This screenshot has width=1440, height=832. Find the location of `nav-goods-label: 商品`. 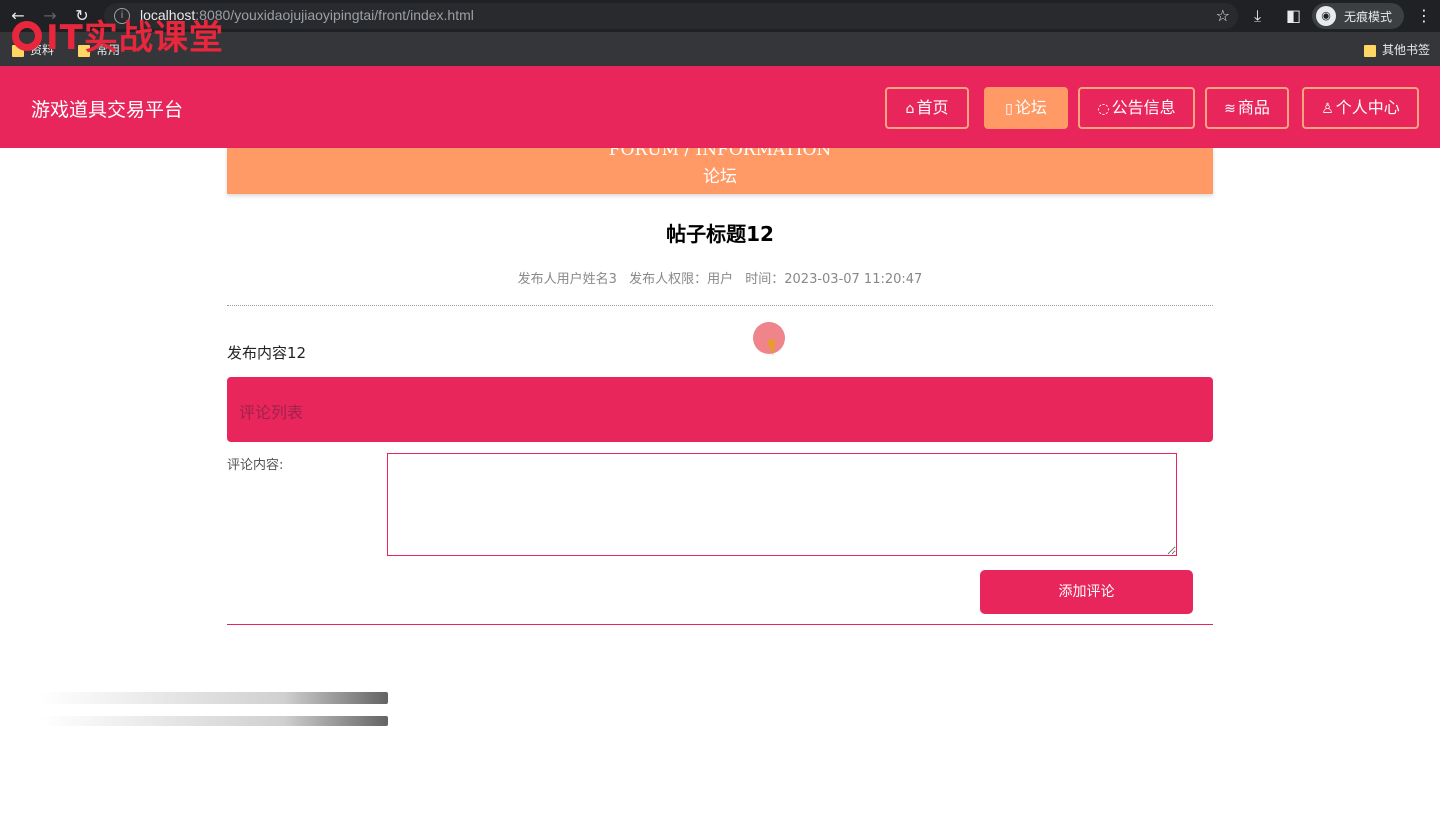

nav-goods-label: 商品 is located at coordinates (1253, 107).